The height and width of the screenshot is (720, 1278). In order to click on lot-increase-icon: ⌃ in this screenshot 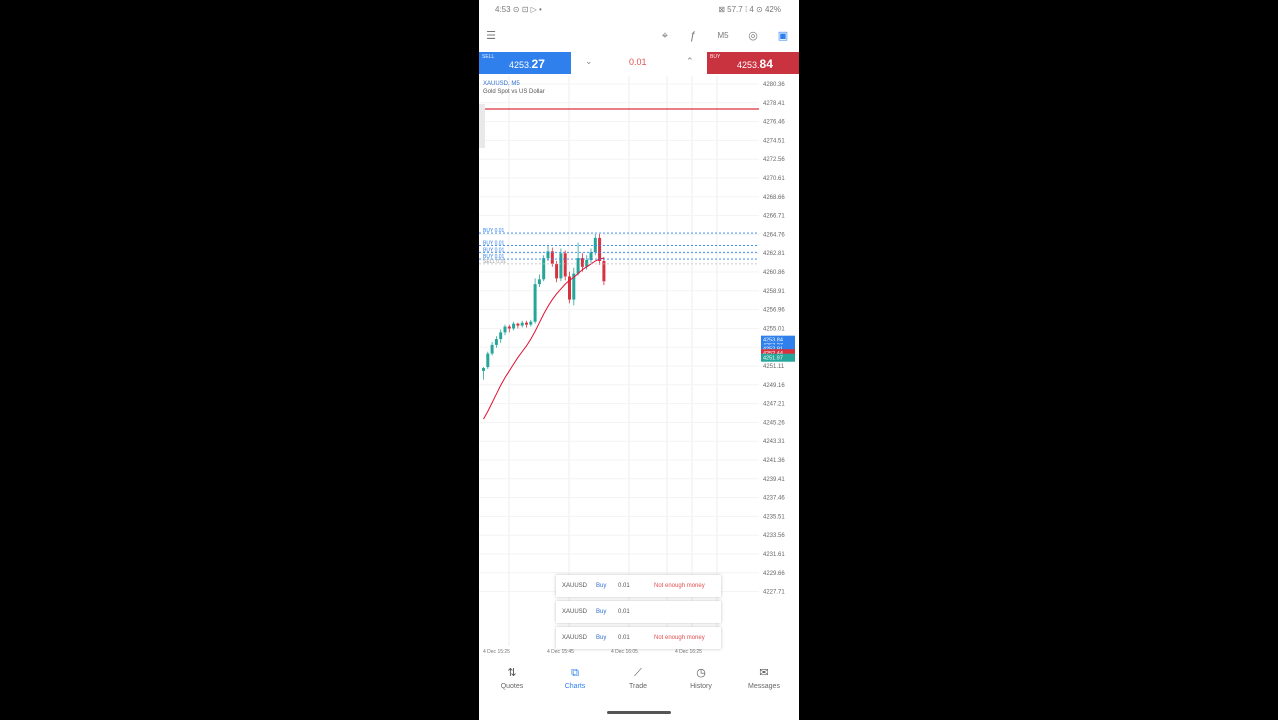, I will do `click(690, 61)`.